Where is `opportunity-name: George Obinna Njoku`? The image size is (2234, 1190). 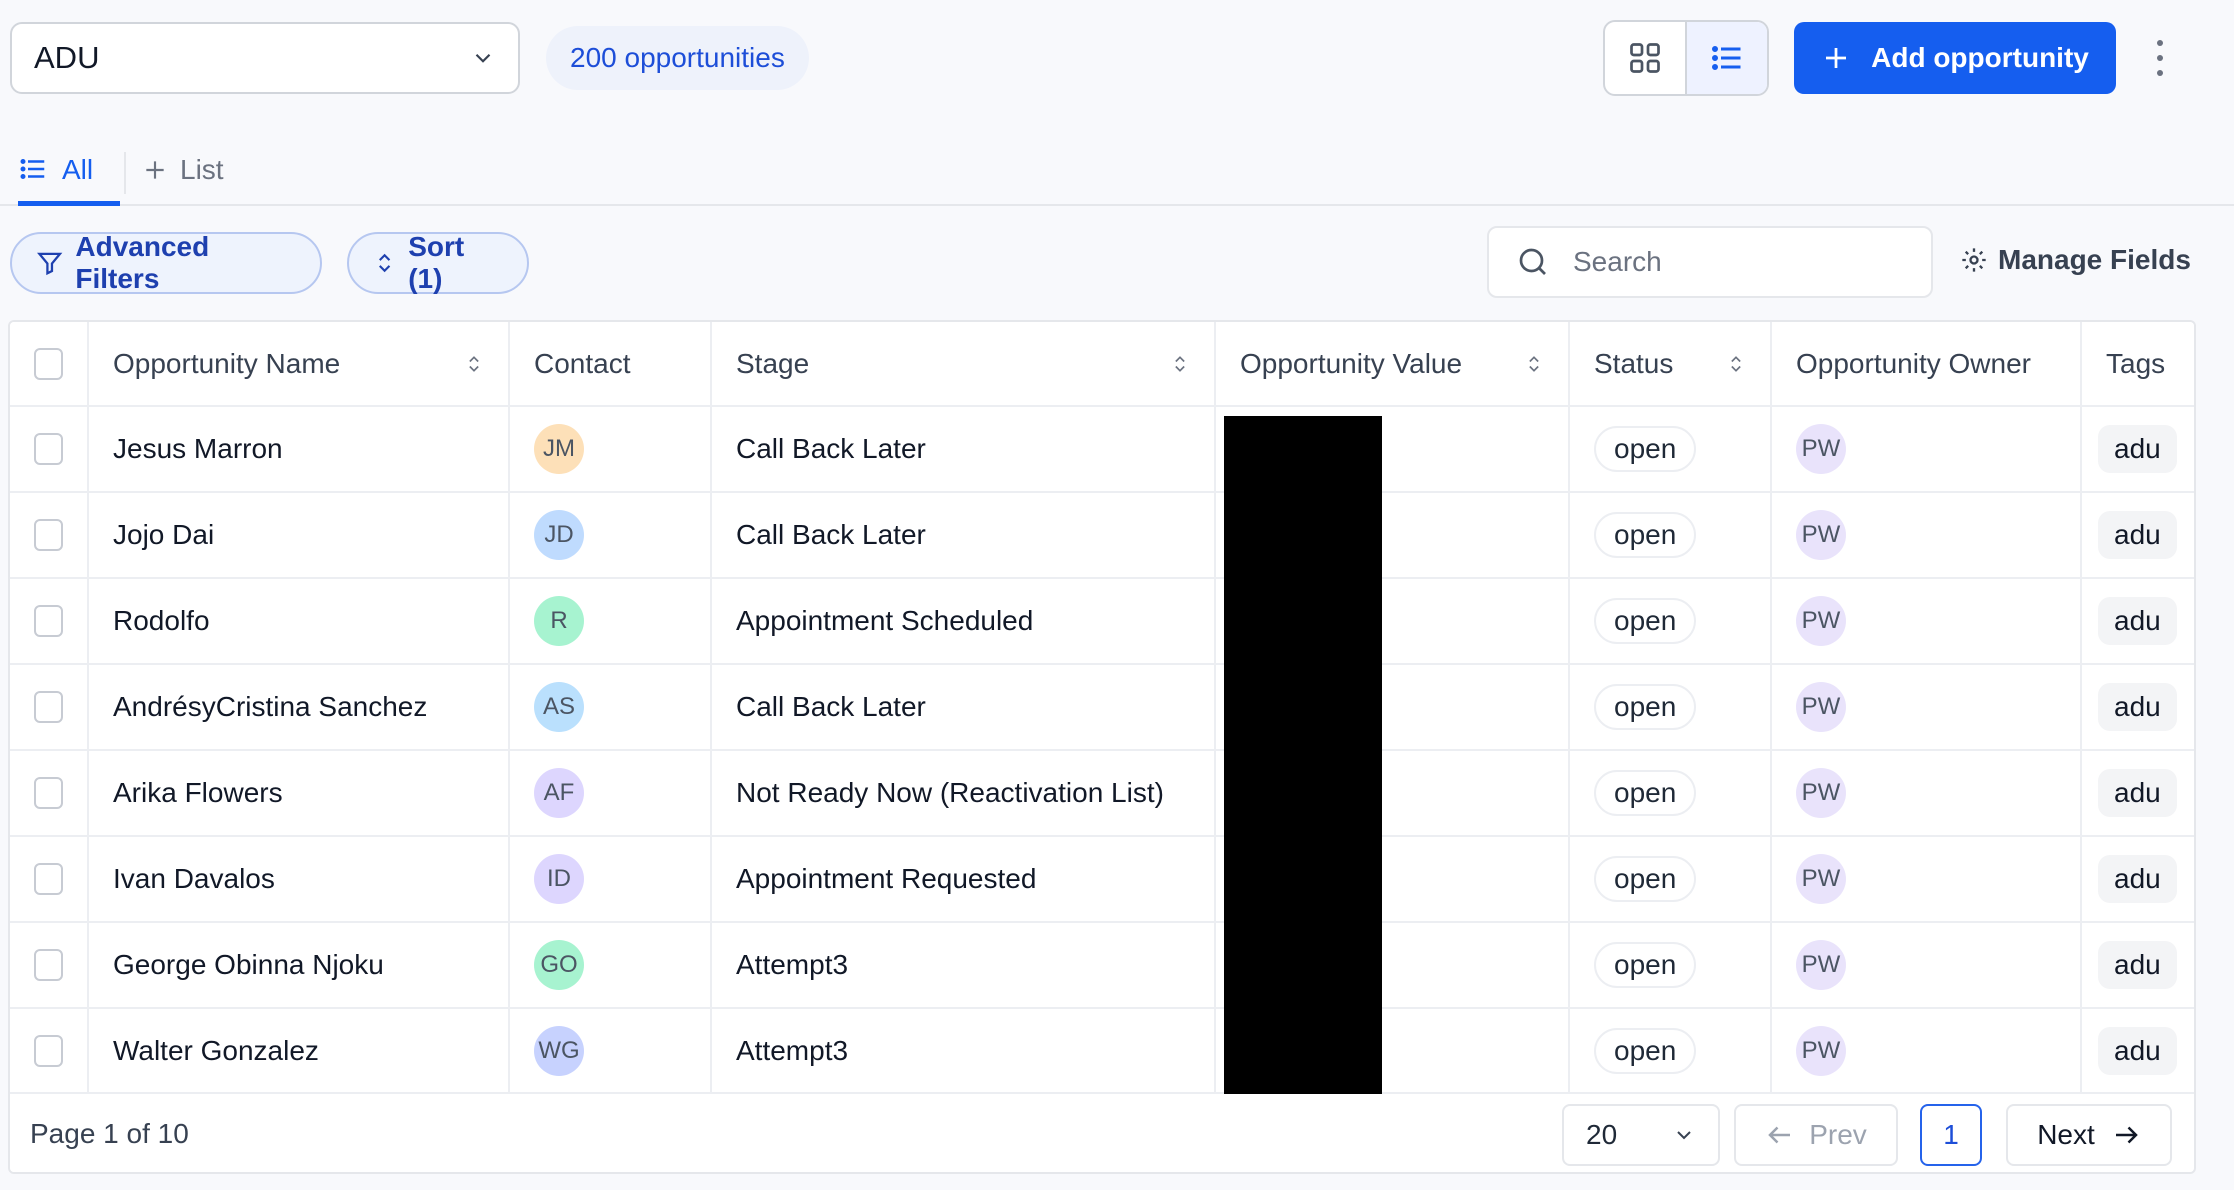
opportunity-name: George Obinna Njoku is located at coordinates (248, 965).